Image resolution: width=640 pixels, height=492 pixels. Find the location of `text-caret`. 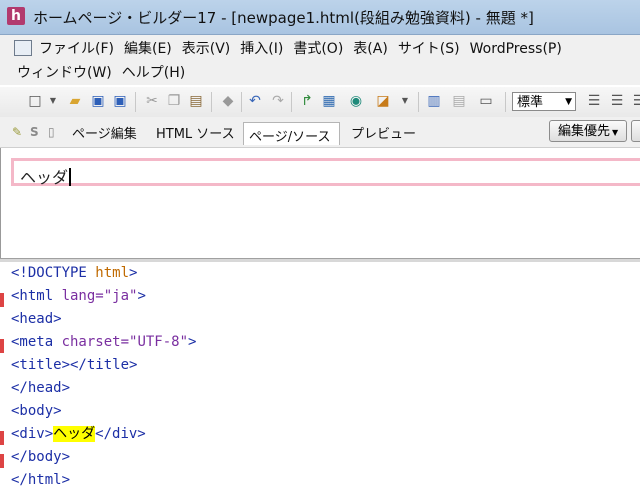

text-caret is located at coordinates (70, 177).